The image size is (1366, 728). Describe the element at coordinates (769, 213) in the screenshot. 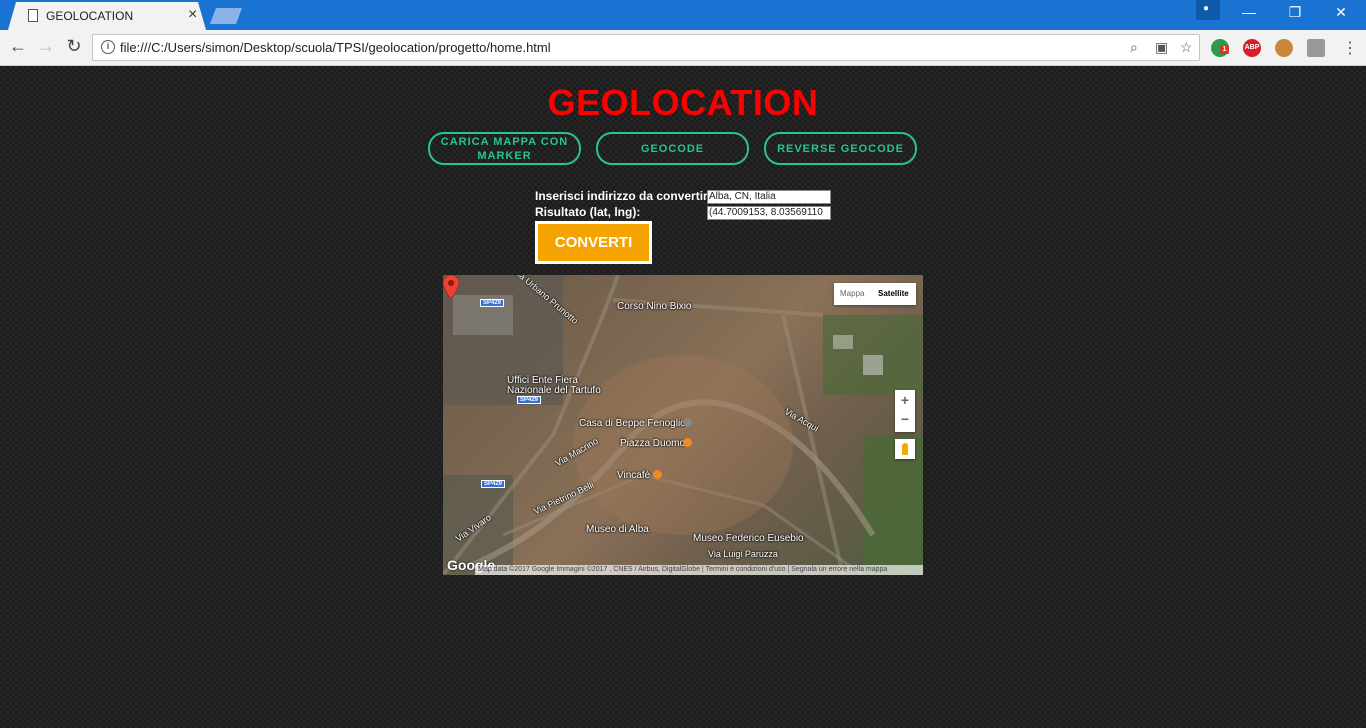

I see `result-input: (44.7009153, 8.03569110` at that location.